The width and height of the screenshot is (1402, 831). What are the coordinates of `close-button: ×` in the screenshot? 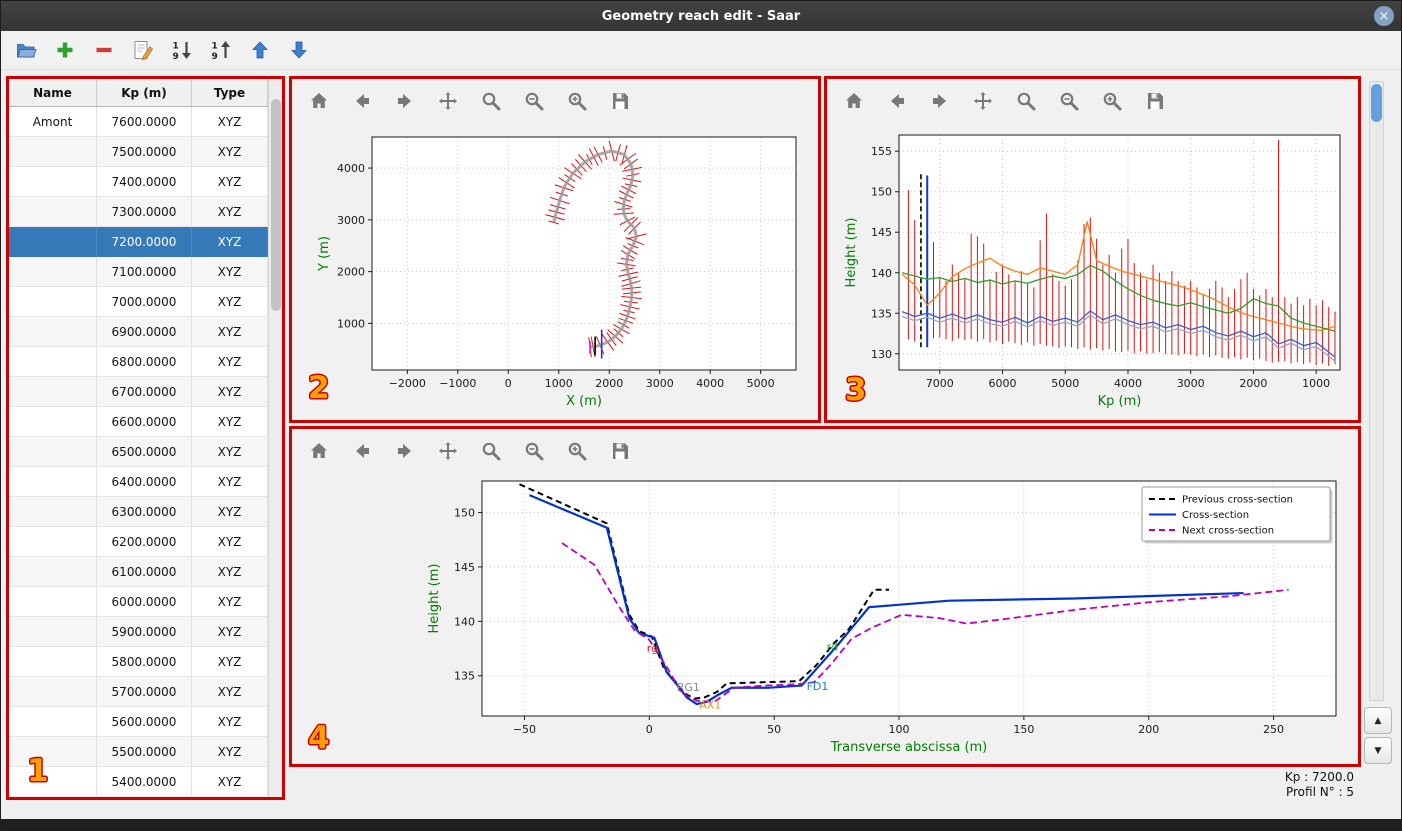 It's located at (1384, 16).